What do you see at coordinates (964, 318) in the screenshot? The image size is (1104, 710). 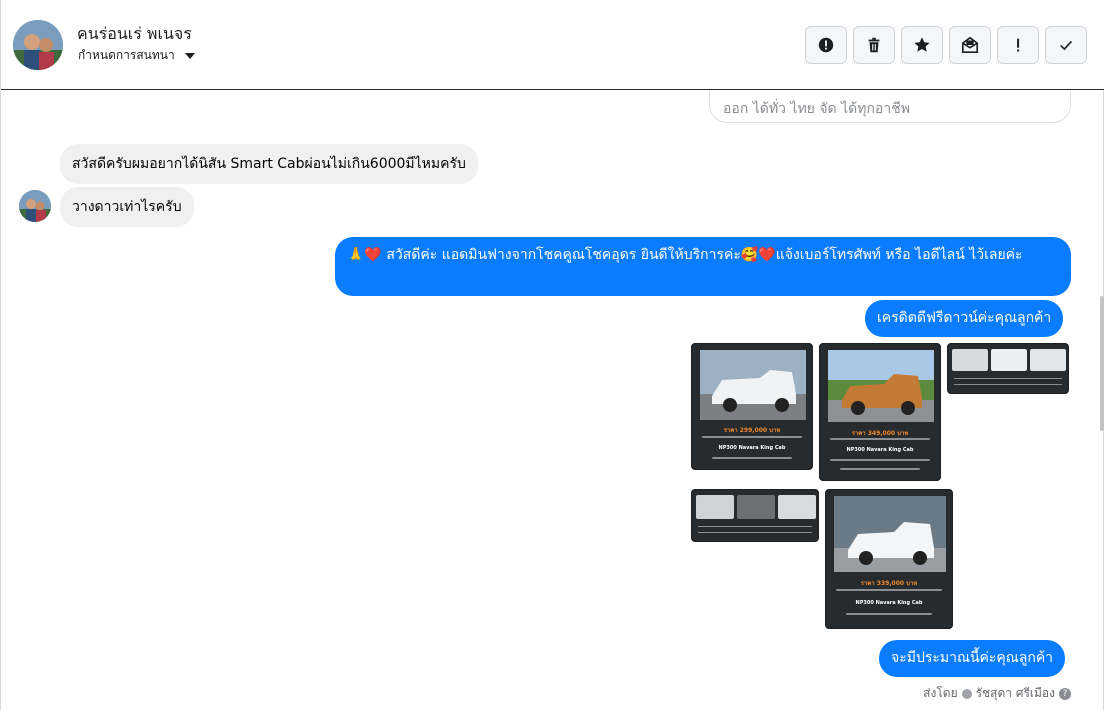 I see `outgoing-message: เครดิตดีฟรีดาวน์ค่ะคุณลูกค้า` at bounding box center [964, 318].